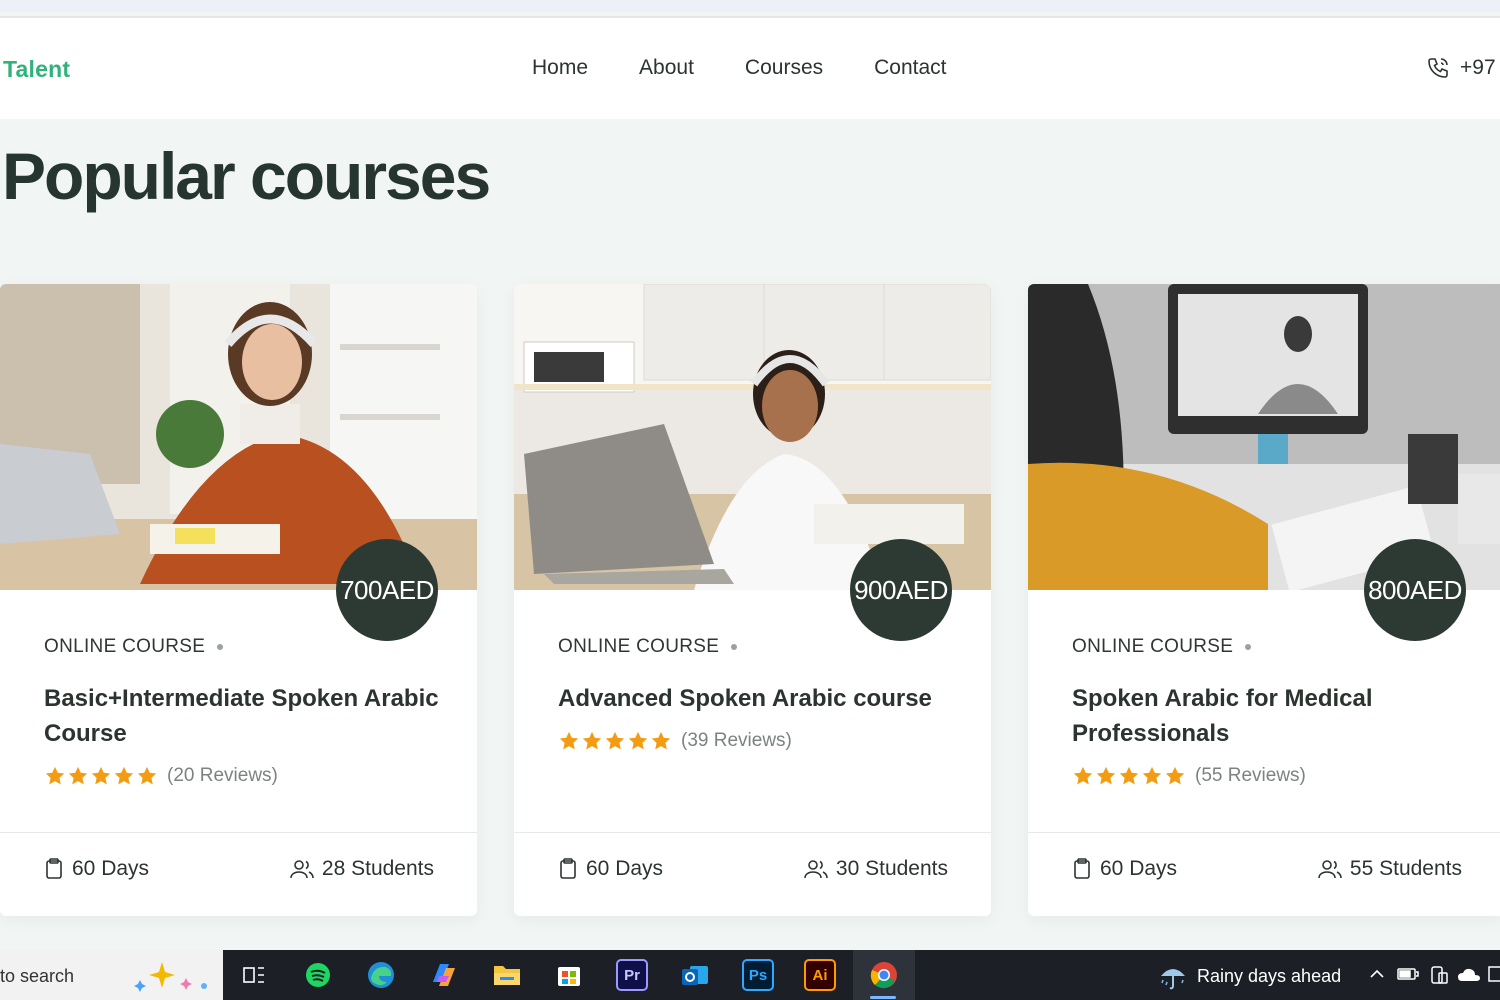 The image size is (1500, 1000). I want to click on review-count: (39 Reviews), so click(736, 740).